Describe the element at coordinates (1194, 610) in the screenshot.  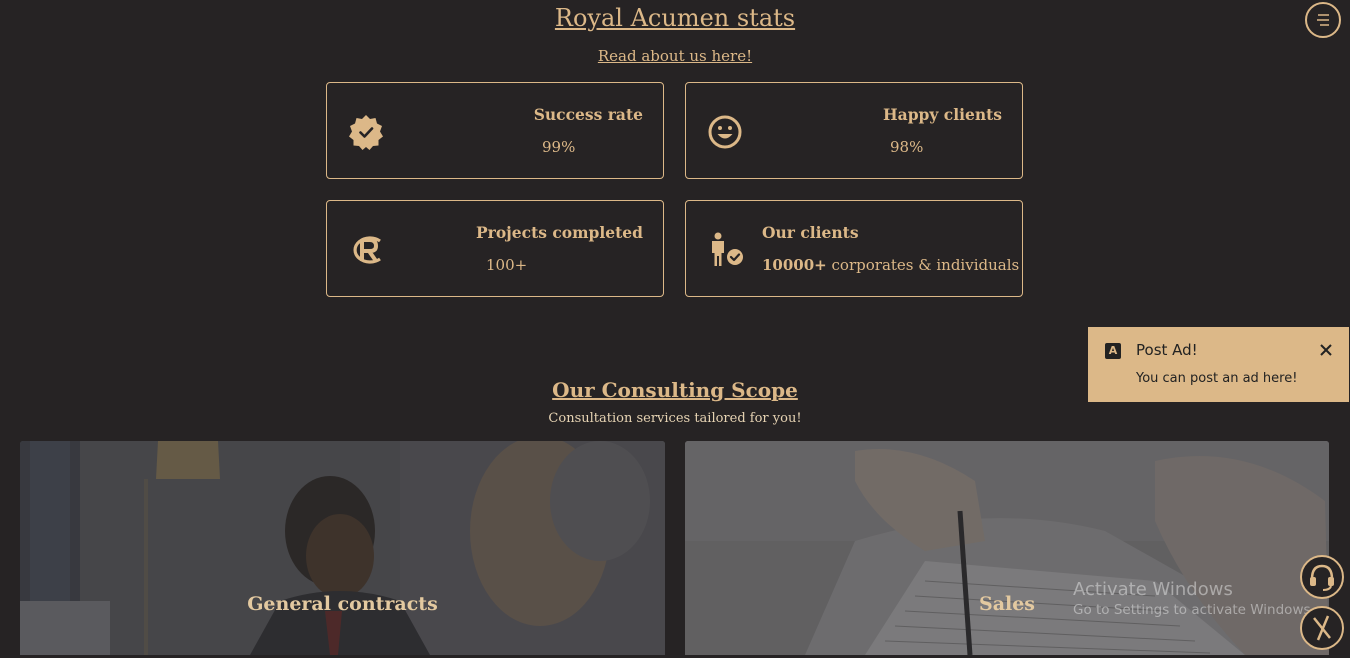
I see `watermark-subtitle: Go to Settings to activate Windows.` at that location.